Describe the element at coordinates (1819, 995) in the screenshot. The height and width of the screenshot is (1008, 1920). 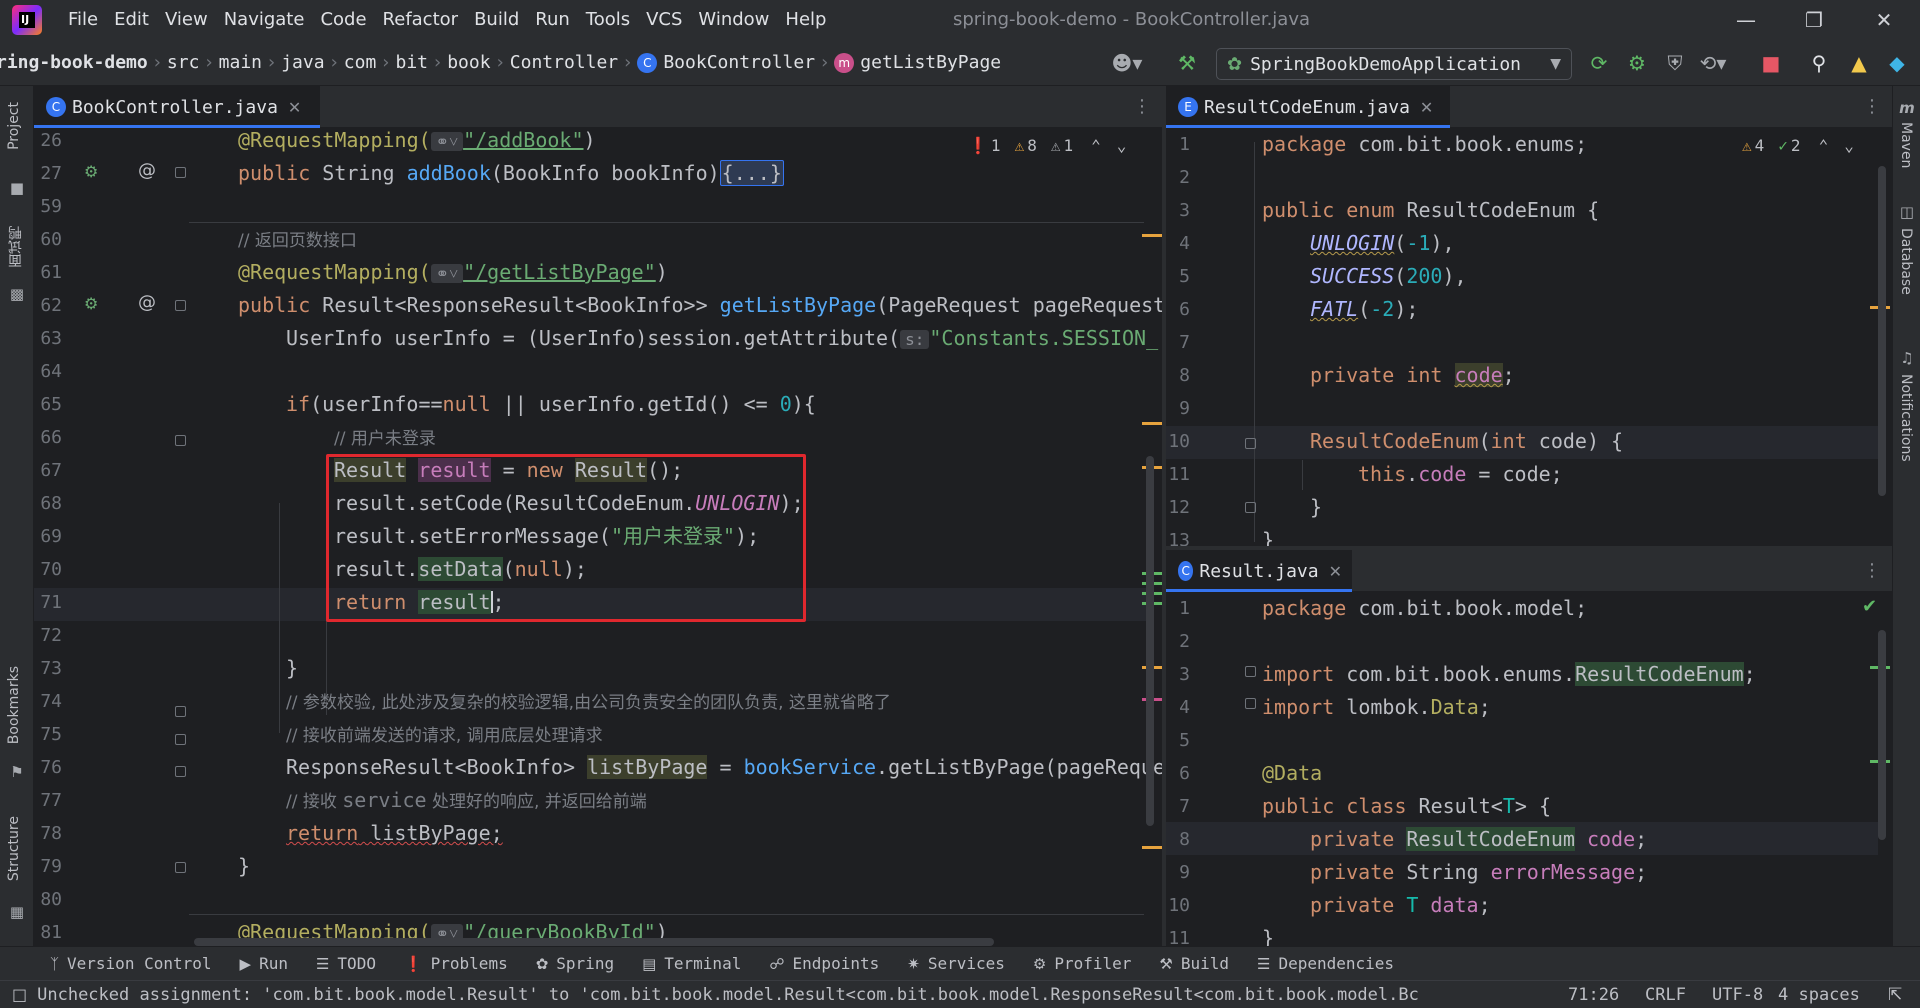
I see `indent-setting: 4 spaces` at that location.